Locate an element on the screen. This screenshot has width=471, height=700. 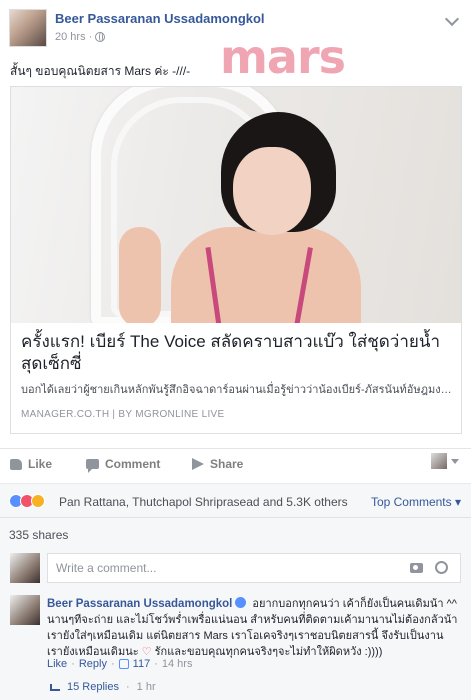
speech-bubble-icon is located at coordinates (92, 466).